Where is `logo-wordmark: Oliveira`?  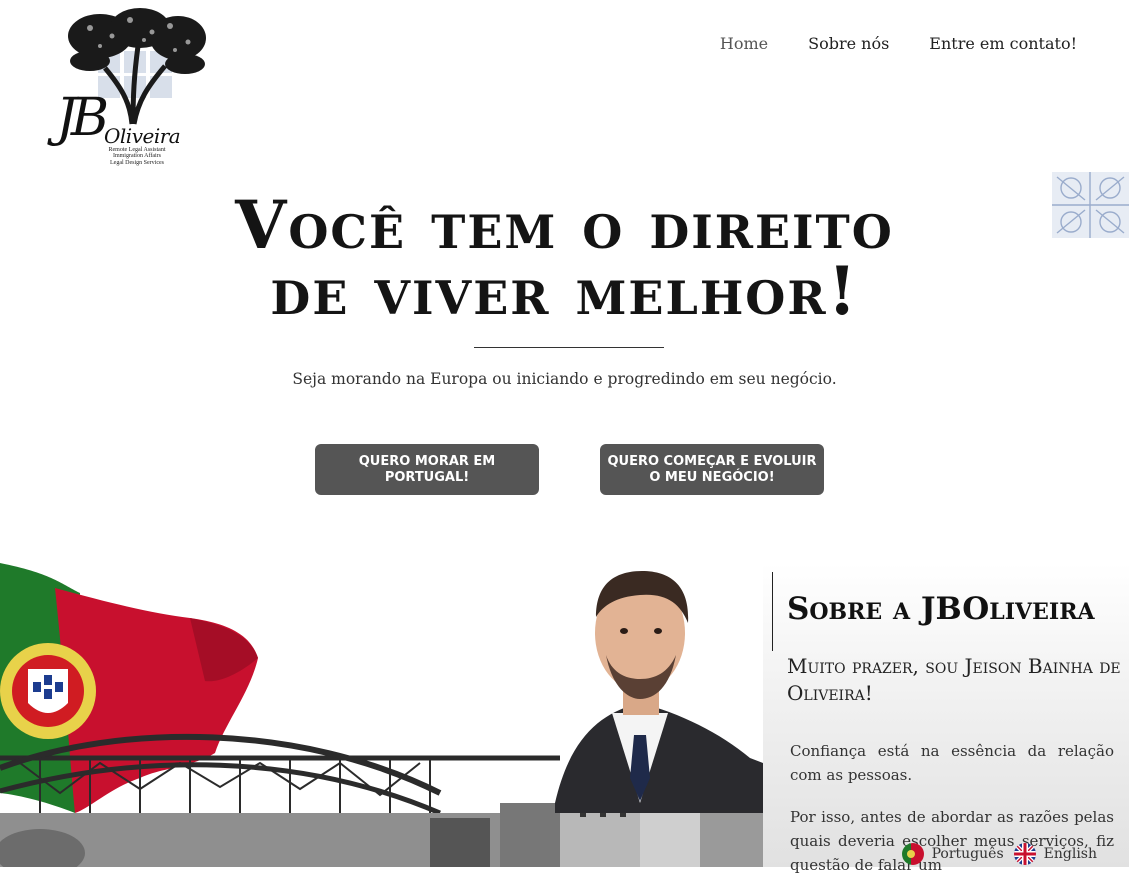
logo-wordmark: Oliveira is located at coordinates (142, 136).